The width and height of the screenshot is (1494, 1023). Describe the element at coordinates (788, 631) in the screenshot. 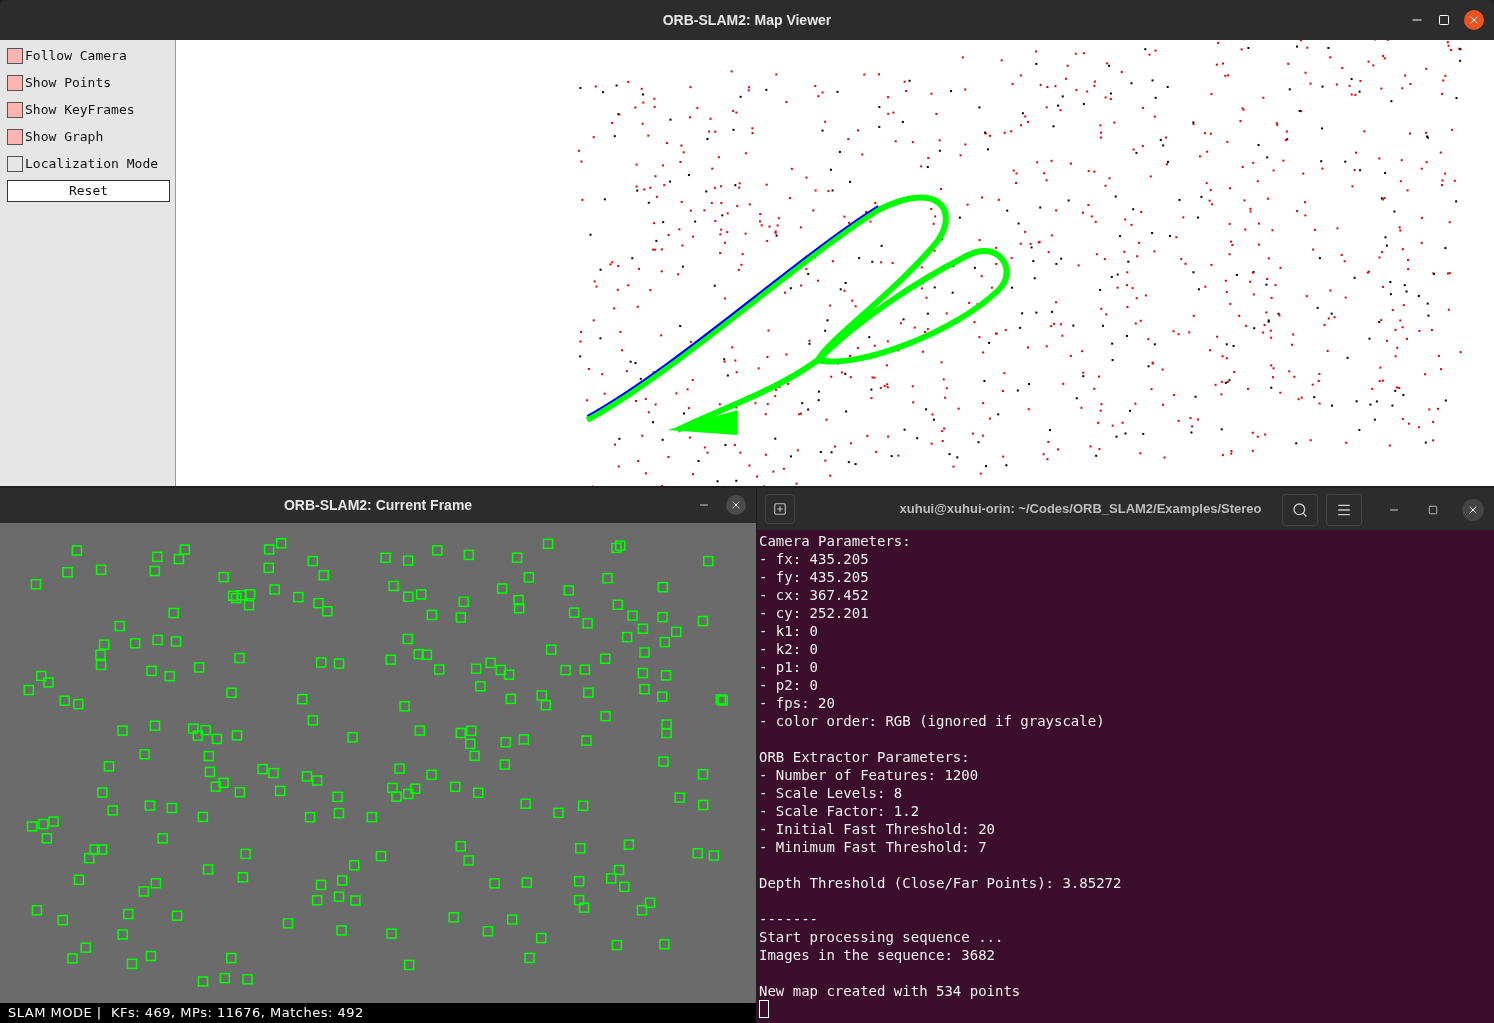

I see `terminal-line: - k1: 0` at that location.